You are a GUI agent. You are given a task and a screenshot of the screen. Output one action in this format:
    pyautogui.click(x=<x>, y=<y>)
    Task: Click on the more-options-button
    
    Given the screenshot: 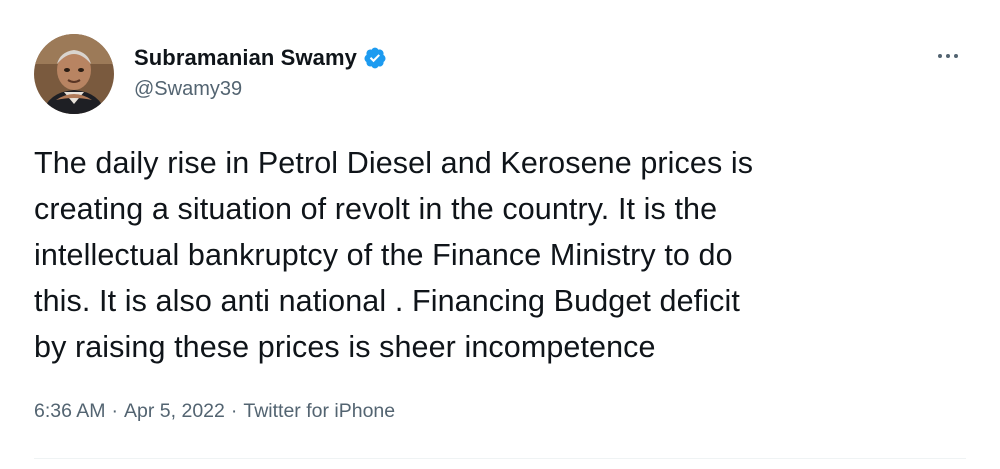 What is the action you would take?
    pyautogui.click(x=948, y=56)
    